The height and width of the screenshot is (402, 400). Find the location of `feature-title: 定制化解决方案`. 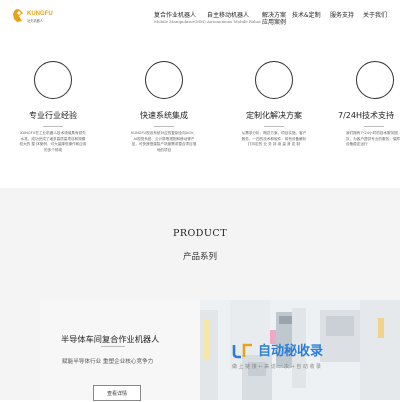

feature-title: 定制化解决方案 is located at coordinates (274, 115).